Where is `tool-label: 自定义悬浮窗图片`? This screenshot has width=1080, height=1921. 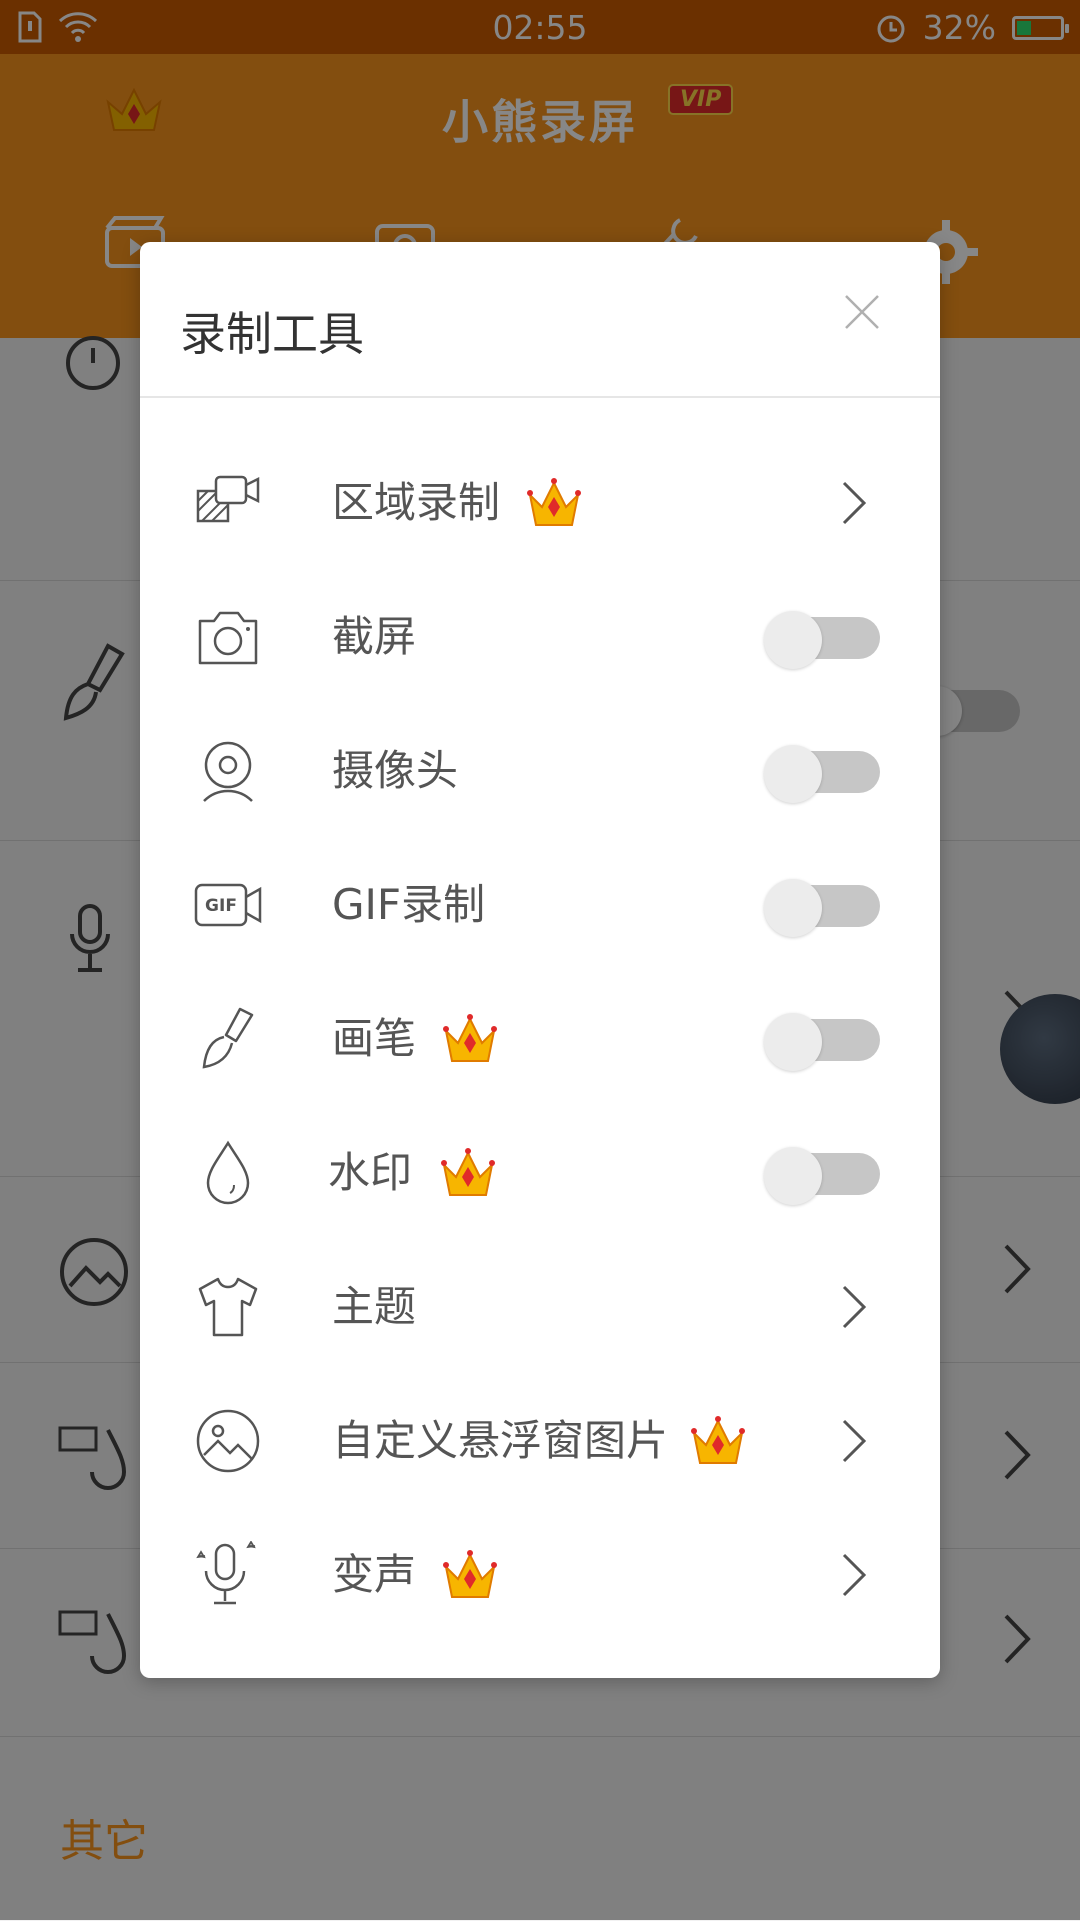 tool-label: 自定义悬浮窗图片 is located at coordinates (500, 1440).